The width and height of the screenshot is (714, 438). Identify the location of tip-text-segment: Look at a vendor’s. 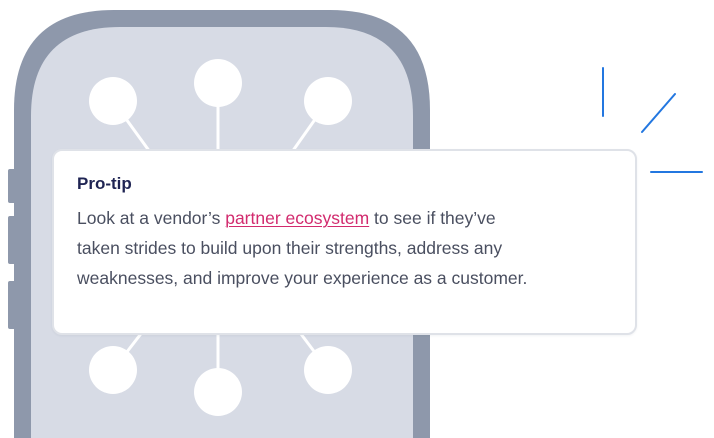
(149, 218).